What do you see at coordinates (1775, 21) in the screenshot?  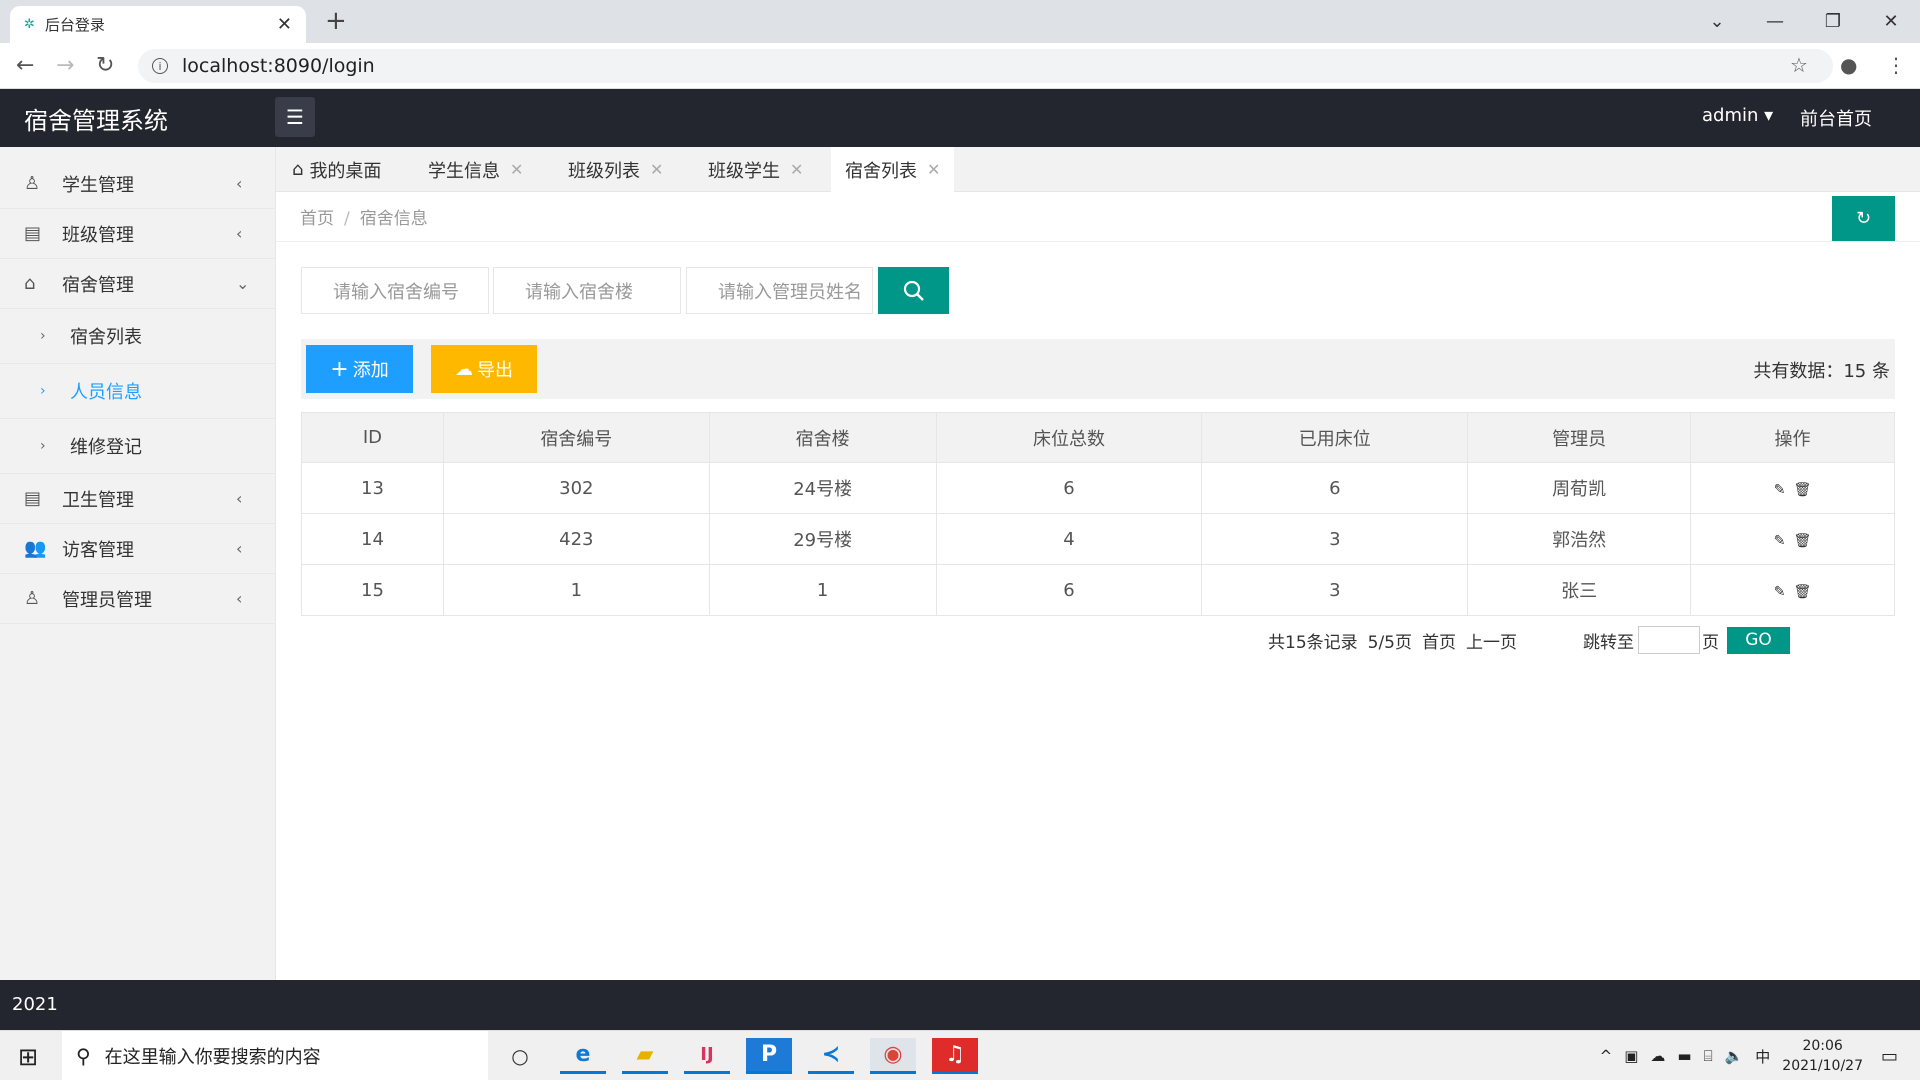 I see `minimize-icon: —` at bounding box center [1775, 21].